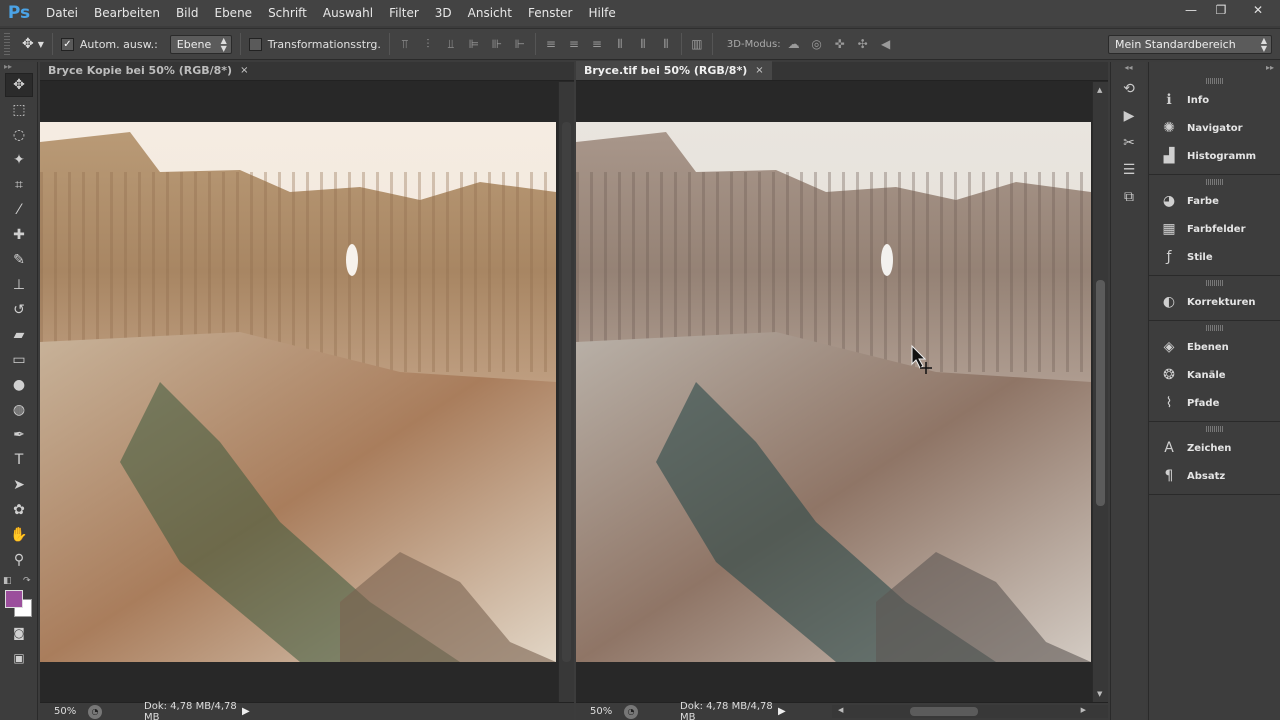 The image size is (1280, 720). What do you see at coordinates (1099, 694) in the screenshot?
I see `scroll-down-icon: ▼` at bounding box center [1099, 694].